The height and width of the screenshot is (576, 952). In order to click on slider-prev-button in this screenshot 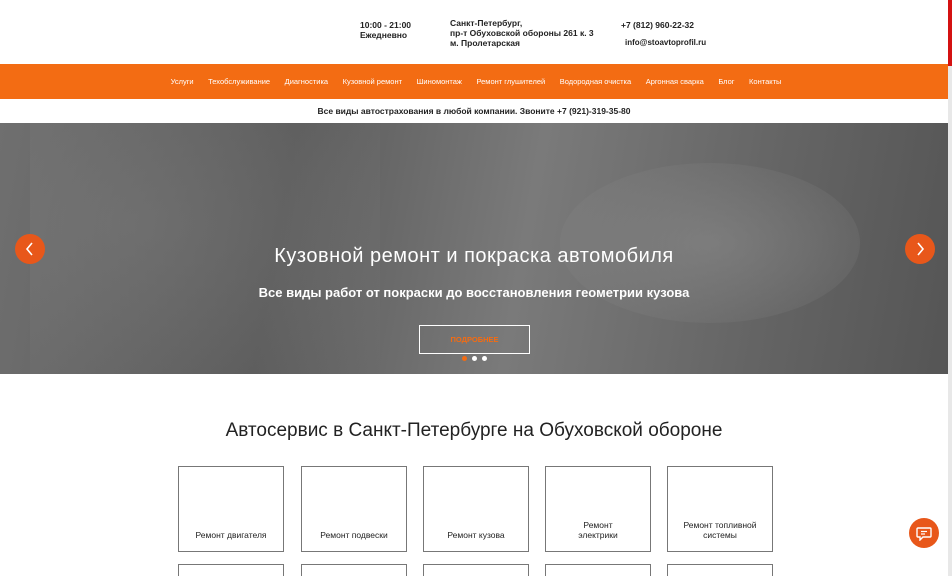, I will do `click(30, 249)`.